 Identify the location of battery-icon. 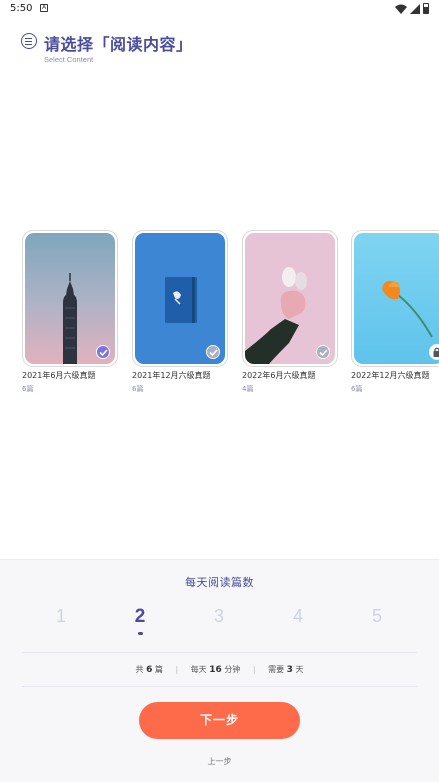
(426, 8).